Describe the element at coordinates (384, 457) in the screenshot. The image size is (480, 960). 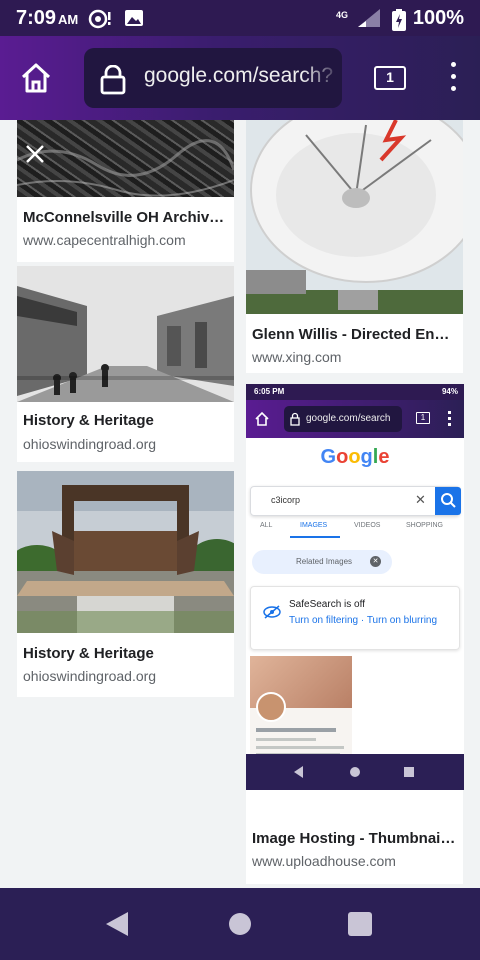
I see `inner-google-letter: e` at that location.